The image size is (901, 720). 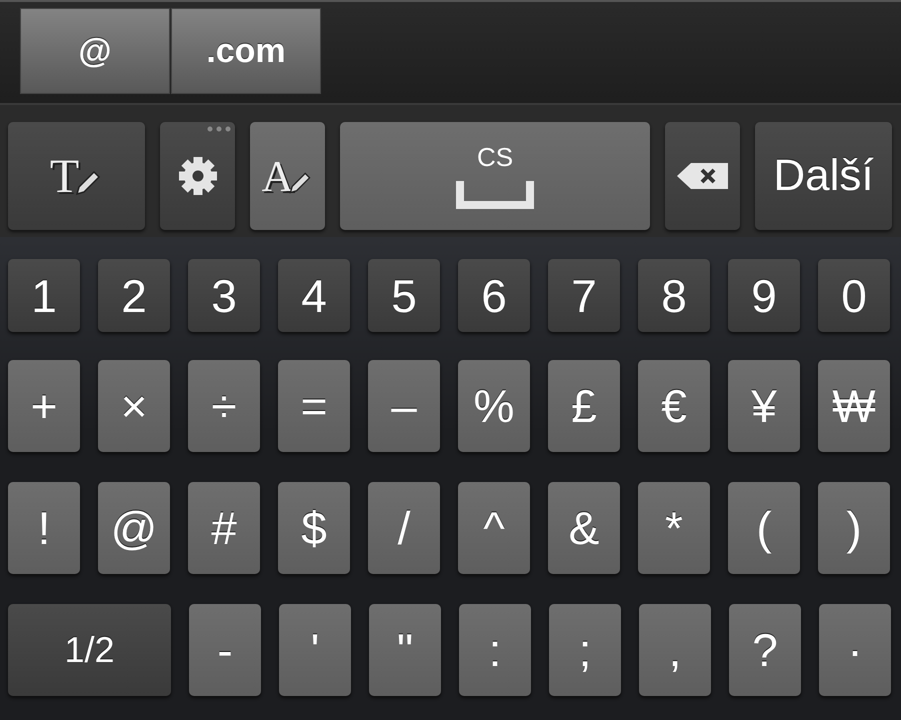 What do you see at coordinates (134, 406) in the screenshot?
I see `symbol-key: ×` at bounding box center [134, 406].